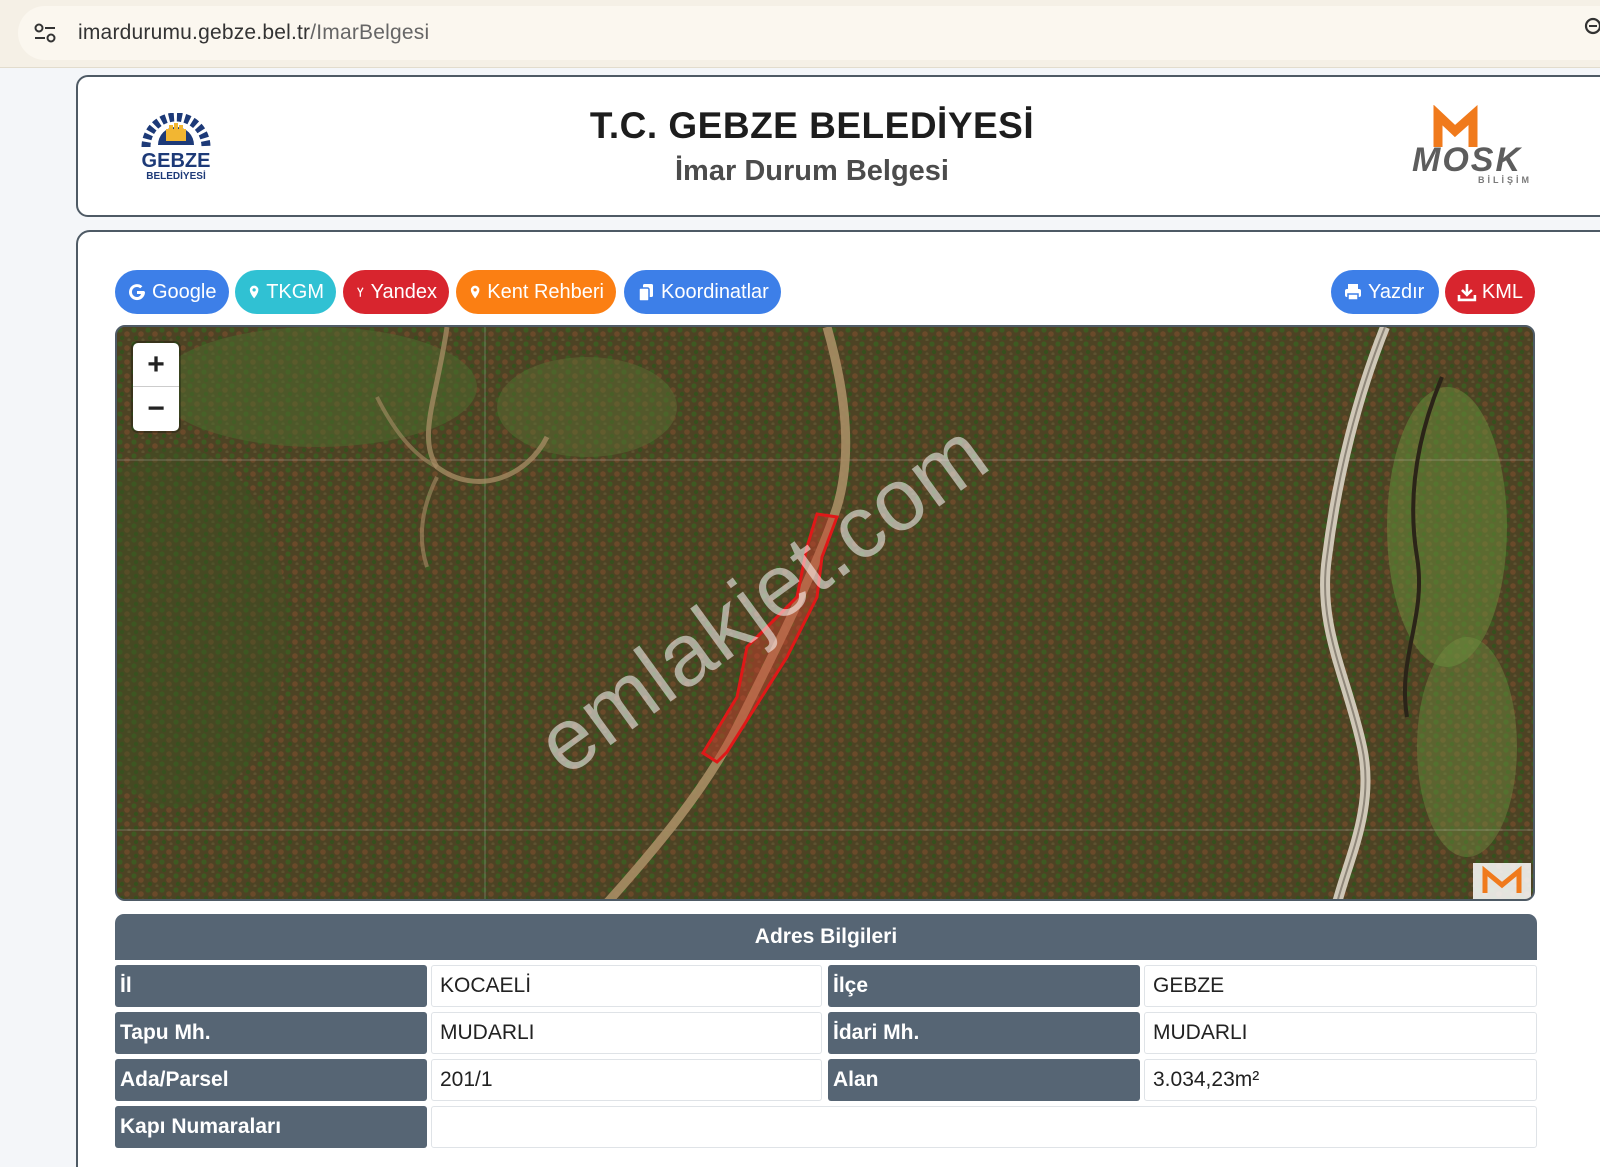 This screenshot has height=1167, width=1600. What do you see at coordinates (809, 33) in the screenshot?
I see `url-field: imardurumu.gebze.bel.tr/ImarBelgesi` at bounding box center [809, 33].